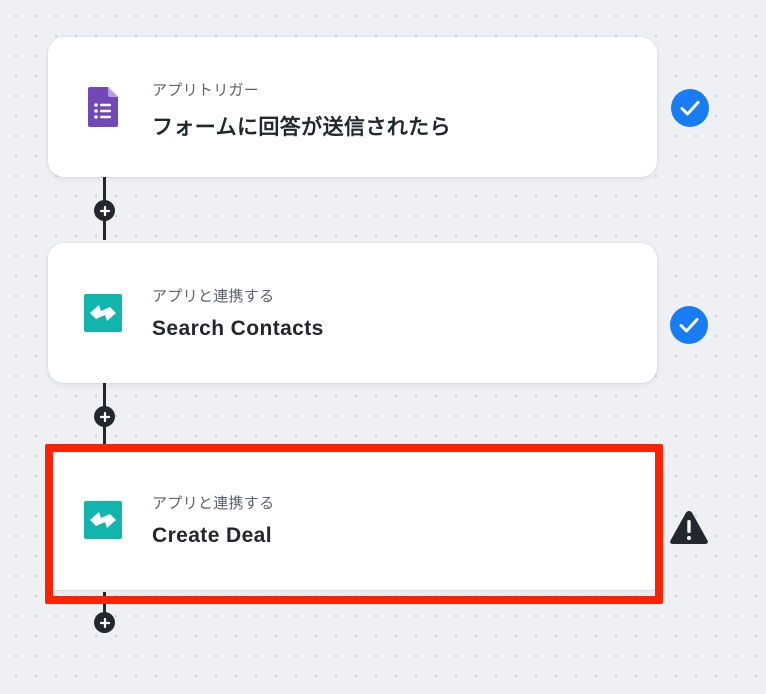  What do you see at coordinates (212, 535) in the screenshot?
I see `step-title: Create Deal` at bounding box center [212, 535].